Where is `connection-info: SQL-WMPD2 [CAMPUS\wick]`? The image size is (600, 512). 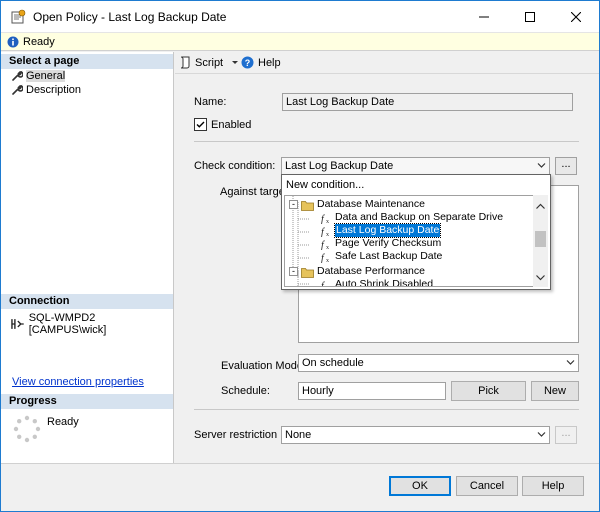
connection-info: SQL-WMPD2 [CAMPUS\wick] is located at coordinates (91, 324).